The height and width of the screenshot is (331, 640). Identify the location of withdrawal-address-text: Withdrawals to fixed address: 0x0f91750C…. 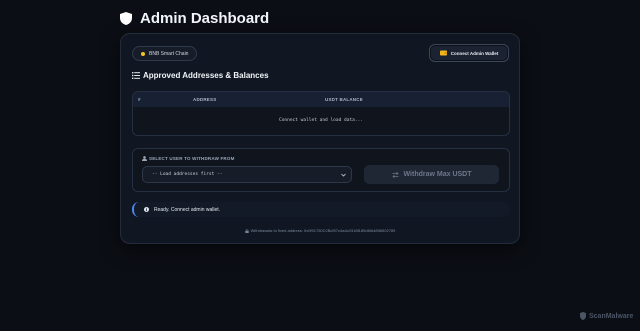
(323, 230).